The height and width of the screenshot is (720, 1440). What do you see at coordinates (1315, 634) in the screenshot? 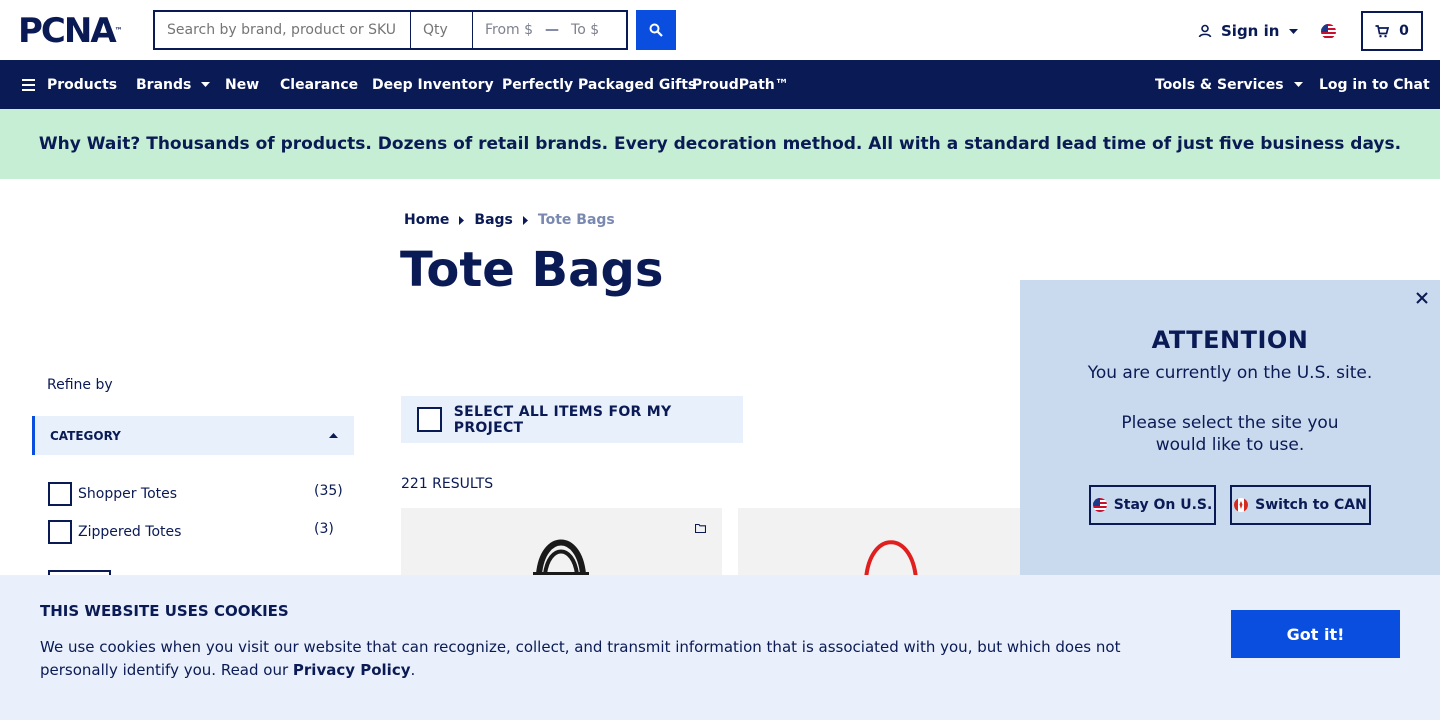
I see `got-it-button: Got it!` at bounding box center [1315, 634].